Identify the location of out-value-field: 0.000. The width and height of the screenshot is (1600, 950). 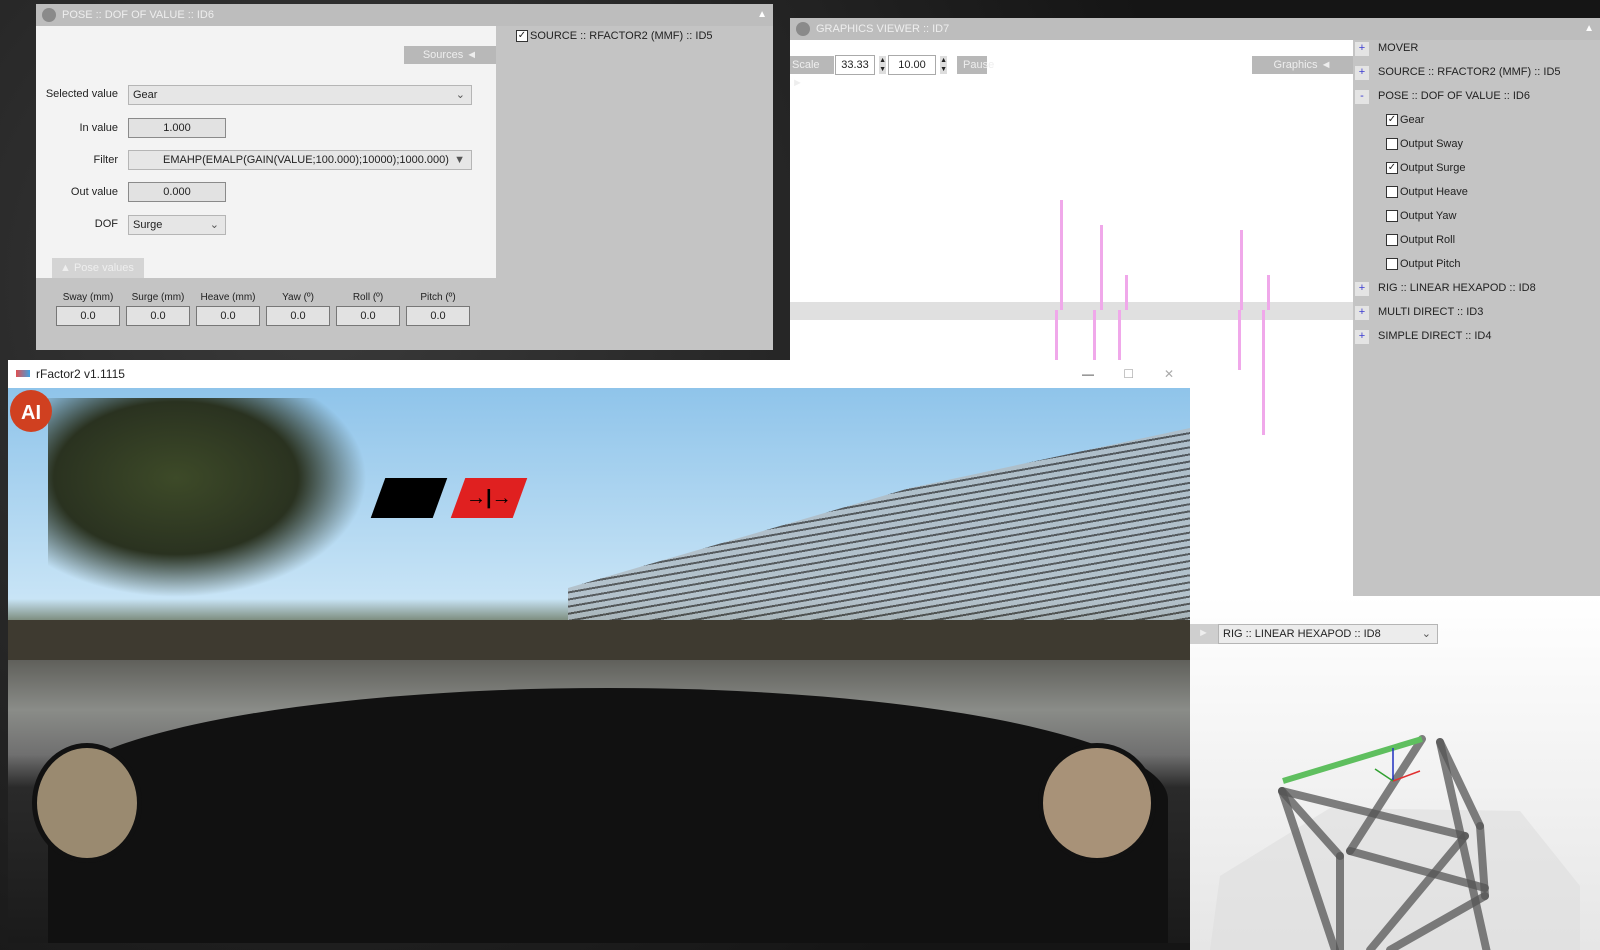
(177, 192).